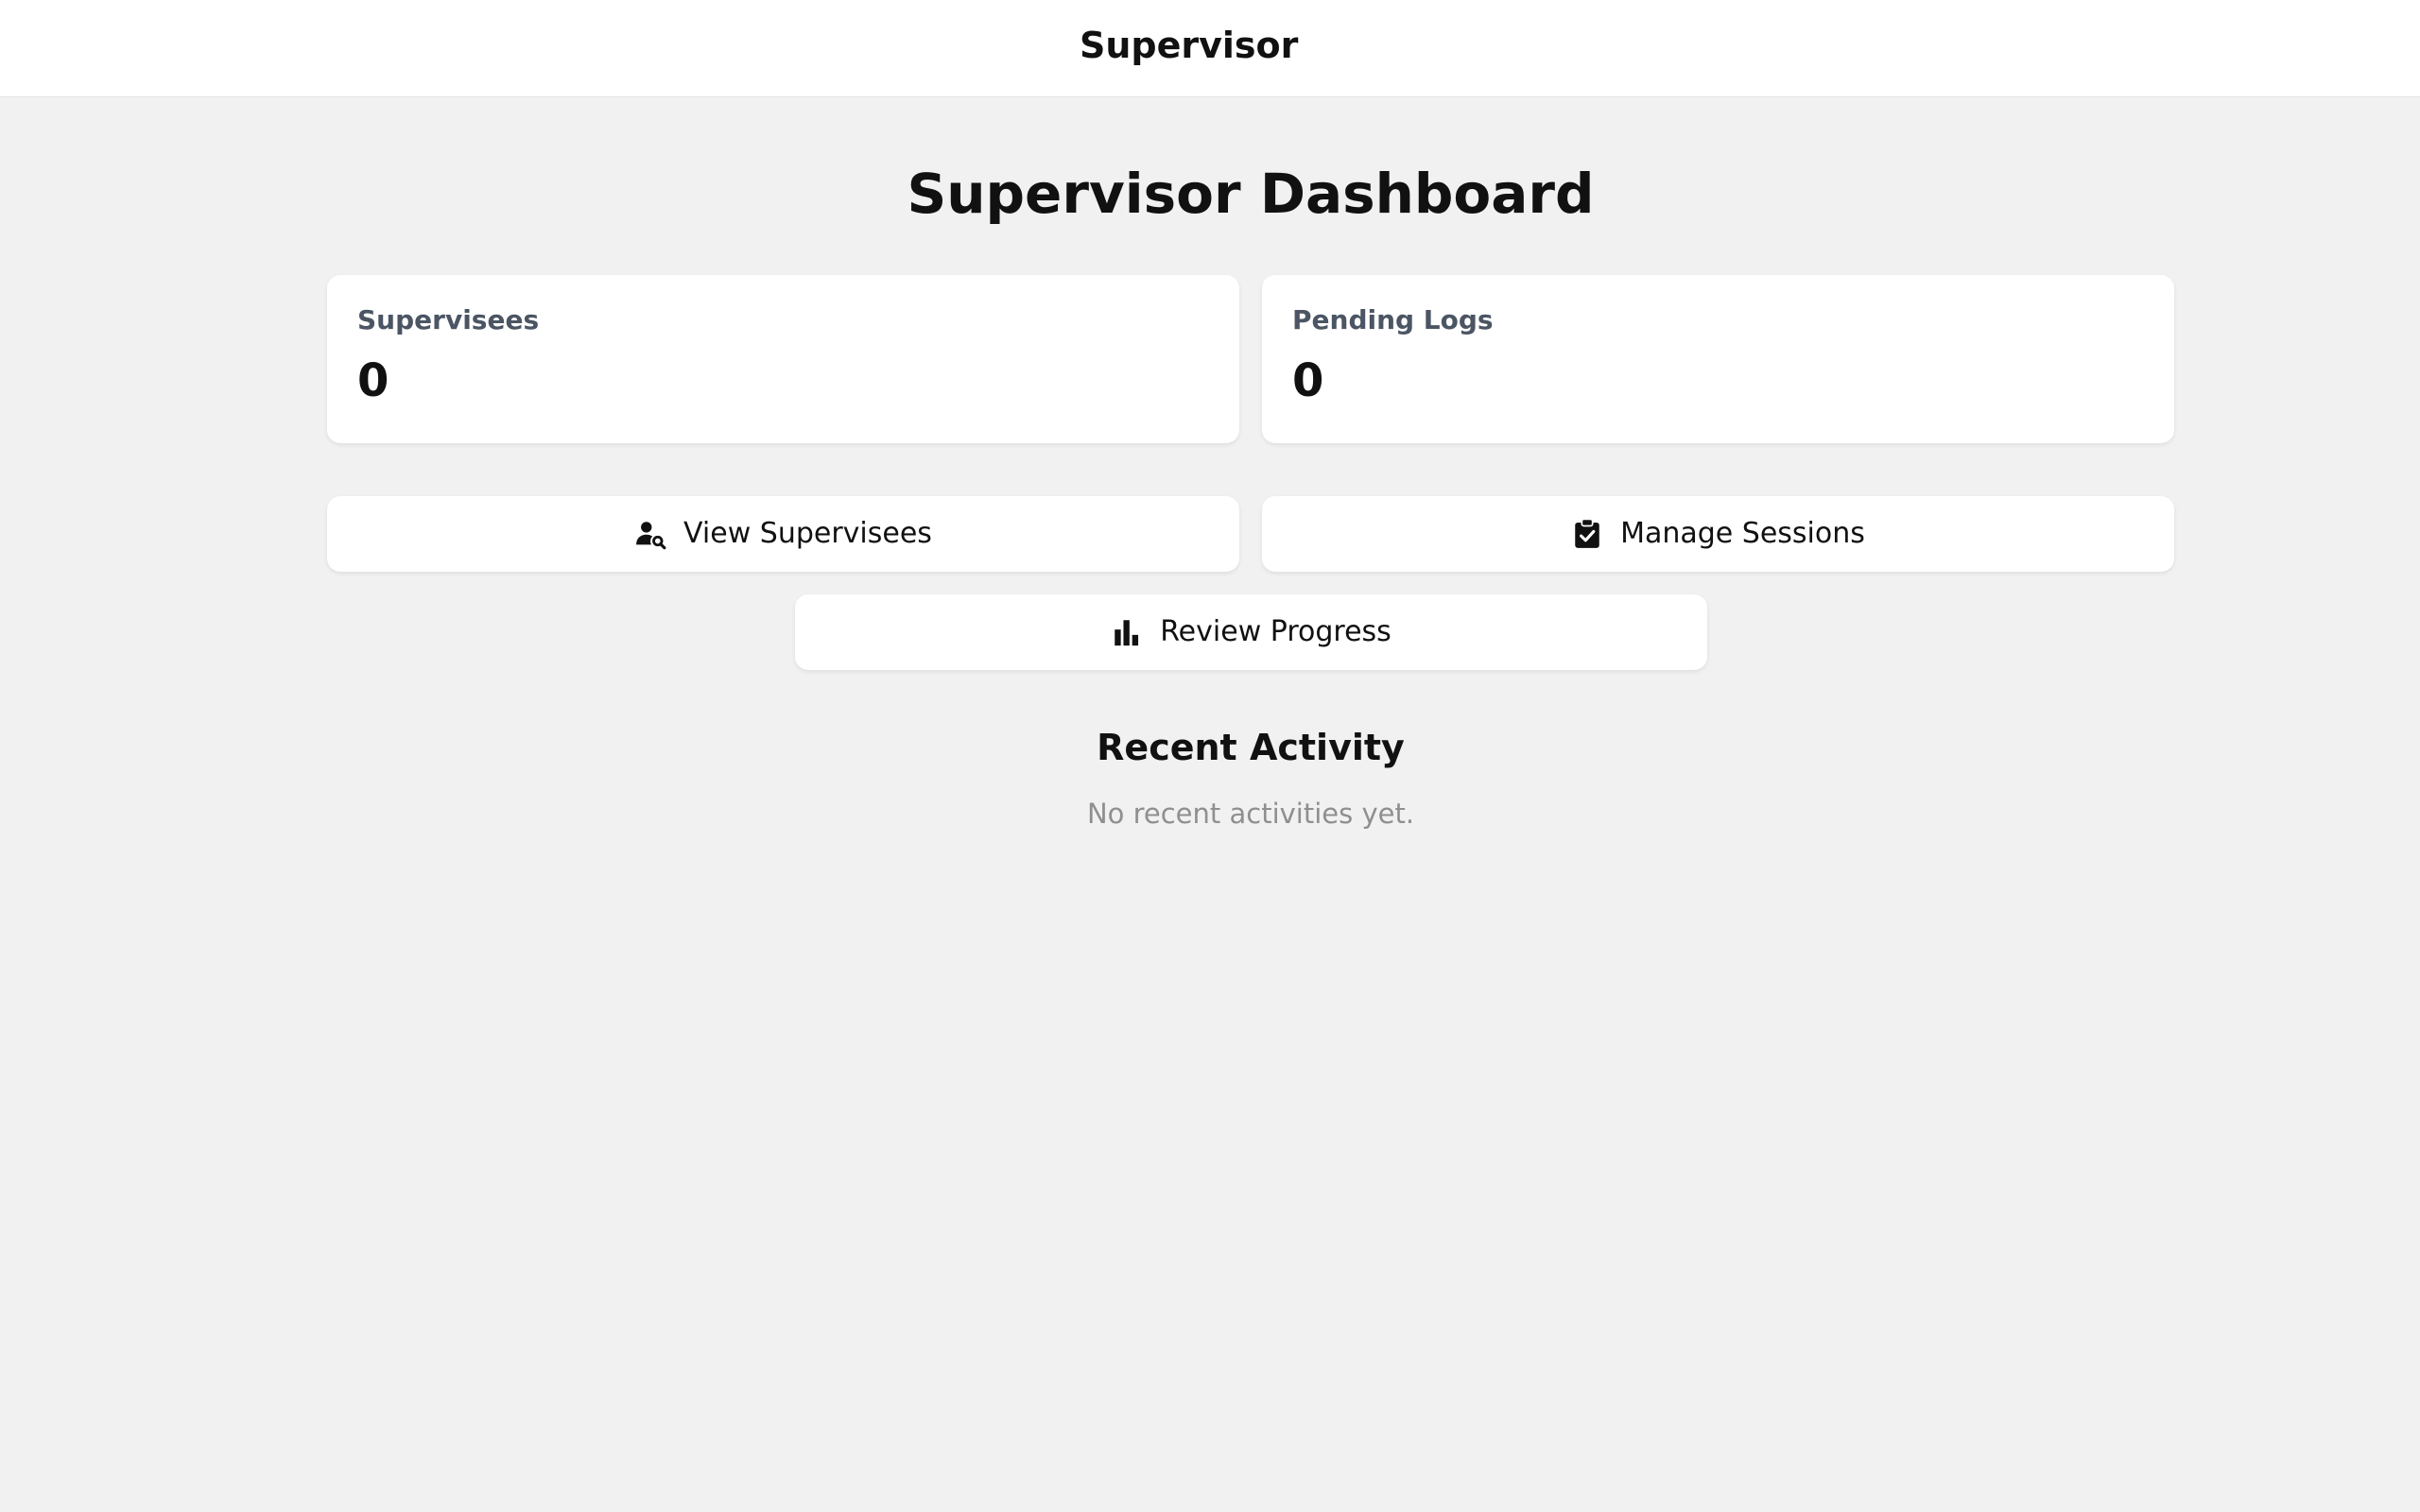 This screenshot has height=1512, width=2420. I want to click on pending-logs-stat-card: Pending Logs 0, so click(1718, 359).